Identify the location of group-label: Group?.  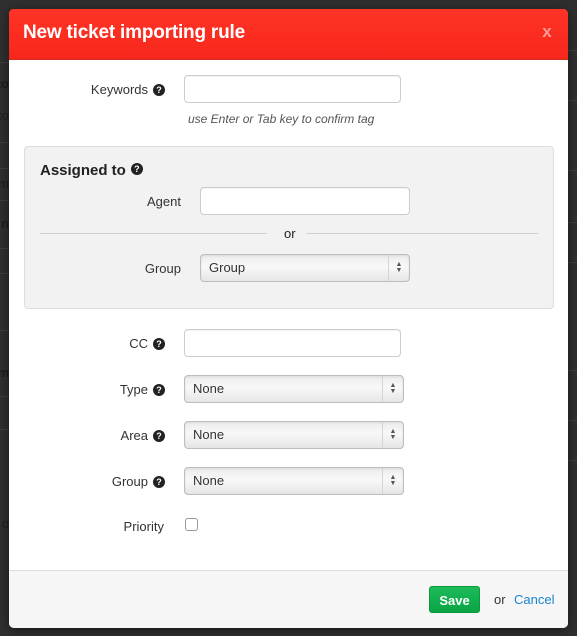
(138, 481).